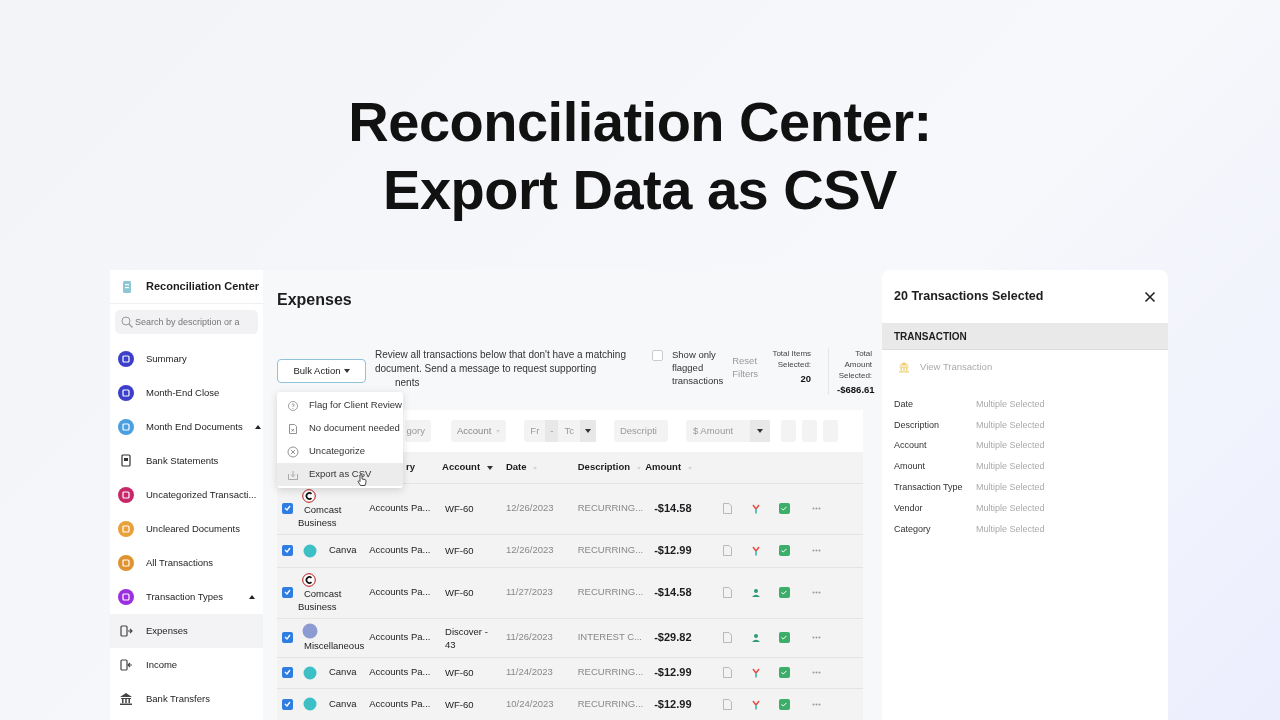  I want to click on menu-item: Uncategorize, so click(340, 451).